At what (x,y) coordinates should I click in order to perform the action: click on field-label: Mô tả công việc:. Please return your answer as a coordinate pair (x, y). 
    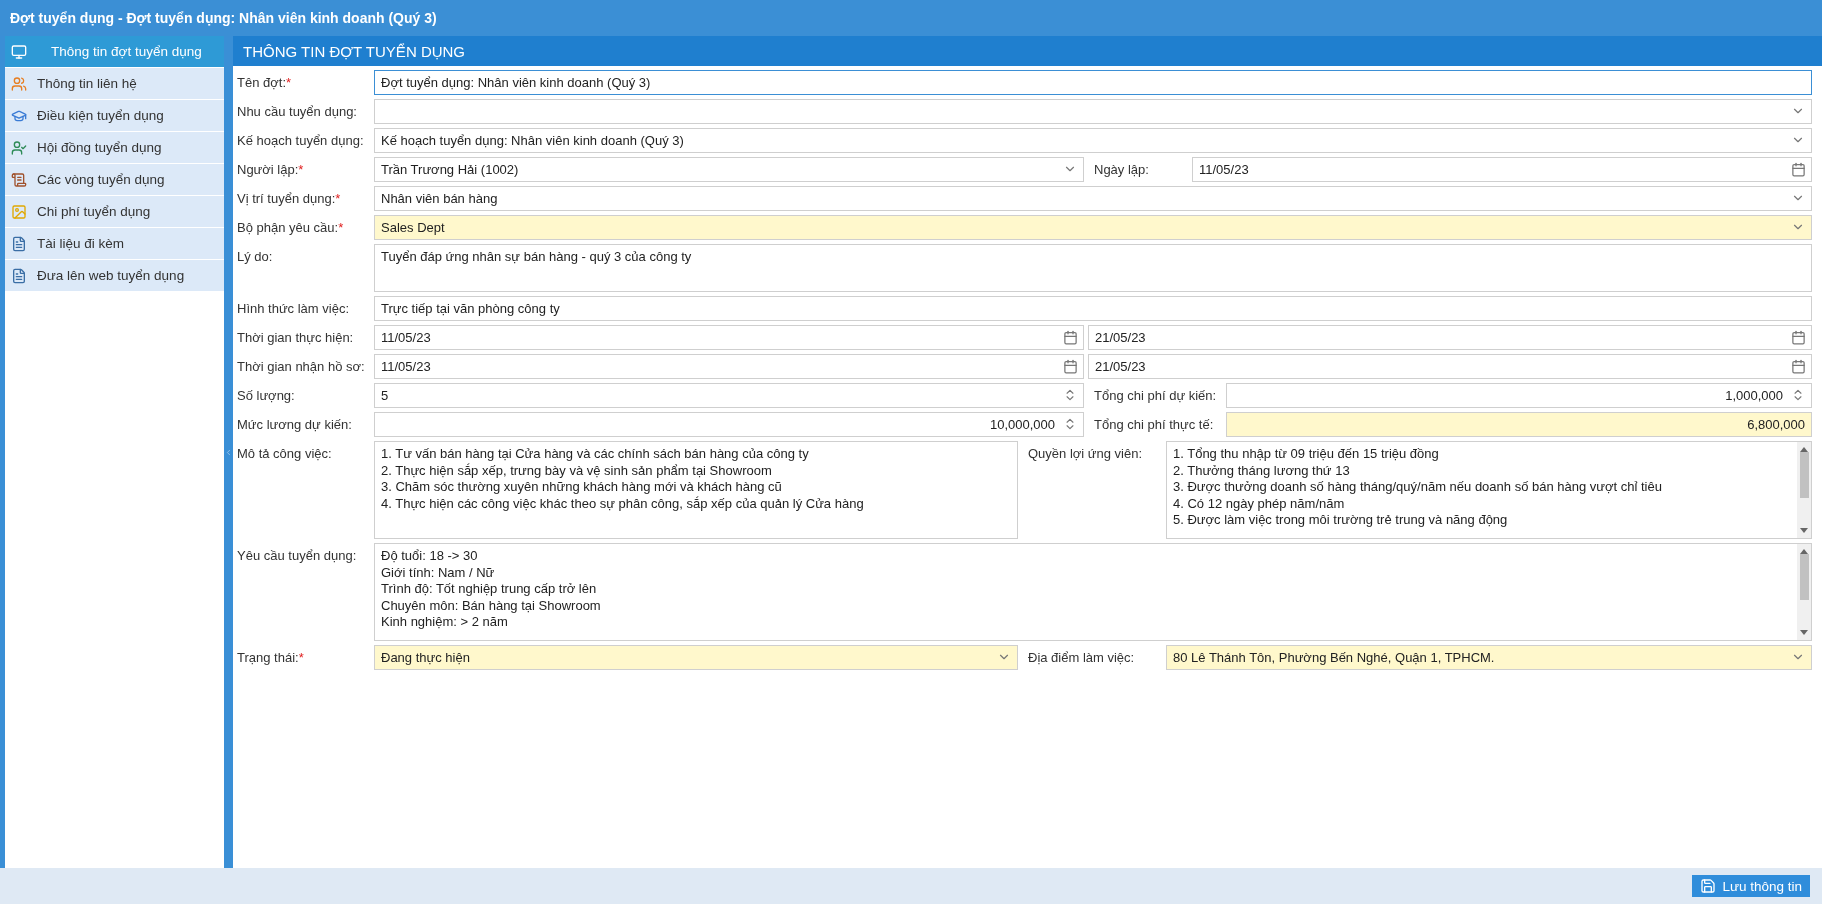
    Looking at the image, I should click on (285, 453).